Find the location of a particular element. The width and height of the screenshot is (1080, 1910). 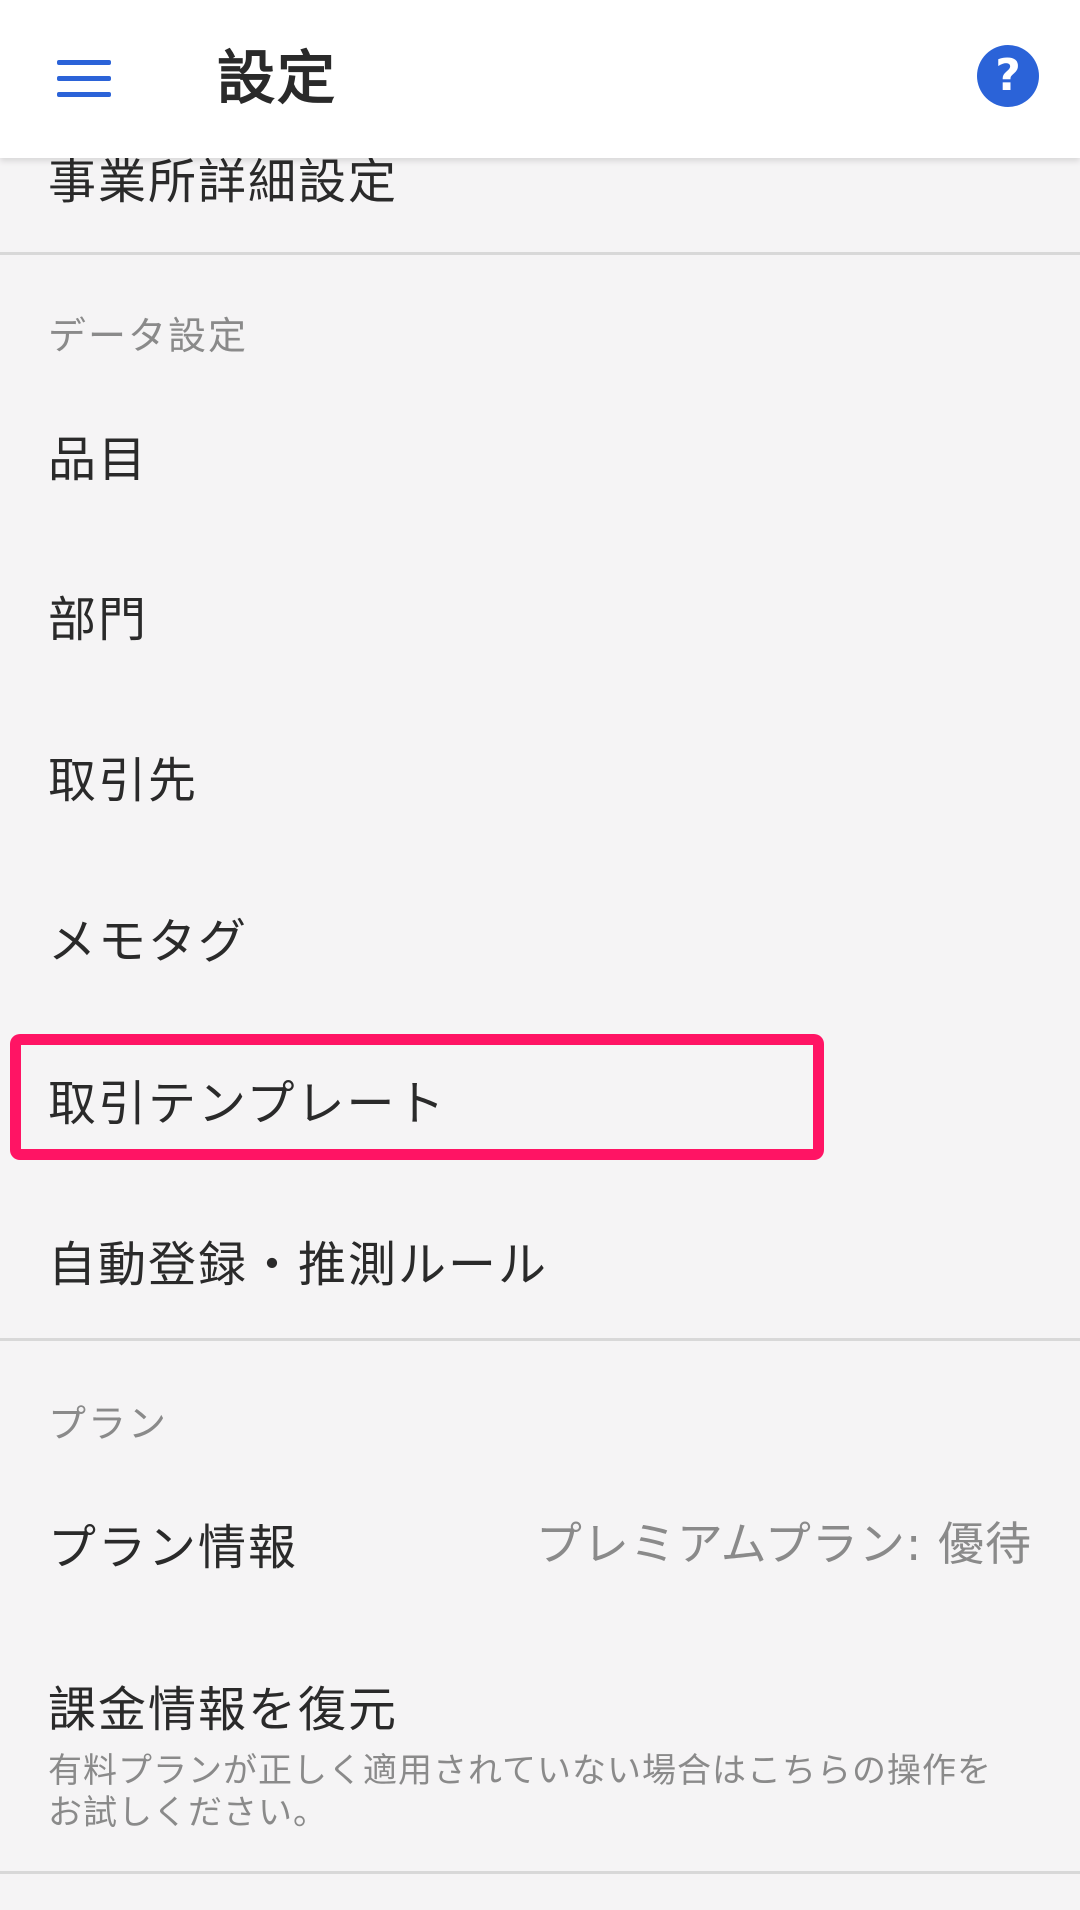

hamburger-menu-icon is located at coordinates (84, 78).